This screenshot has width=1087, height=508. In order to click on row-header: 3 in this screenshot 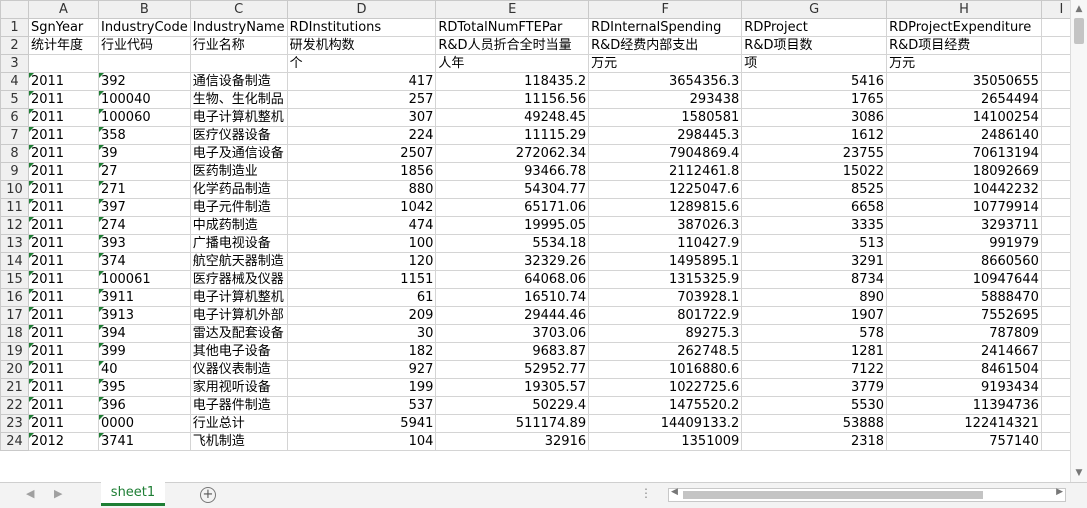, I will do `click(14, 63)`.